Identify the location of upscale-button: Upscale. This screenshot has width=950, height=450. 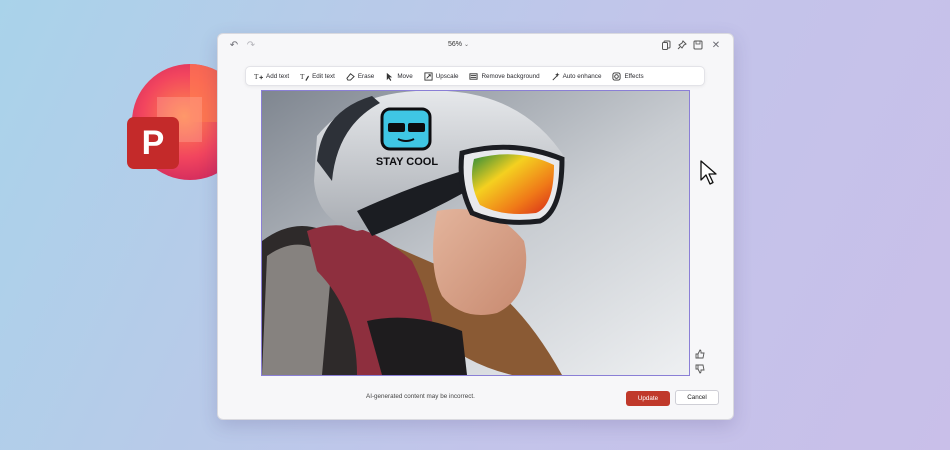
(441, 76).